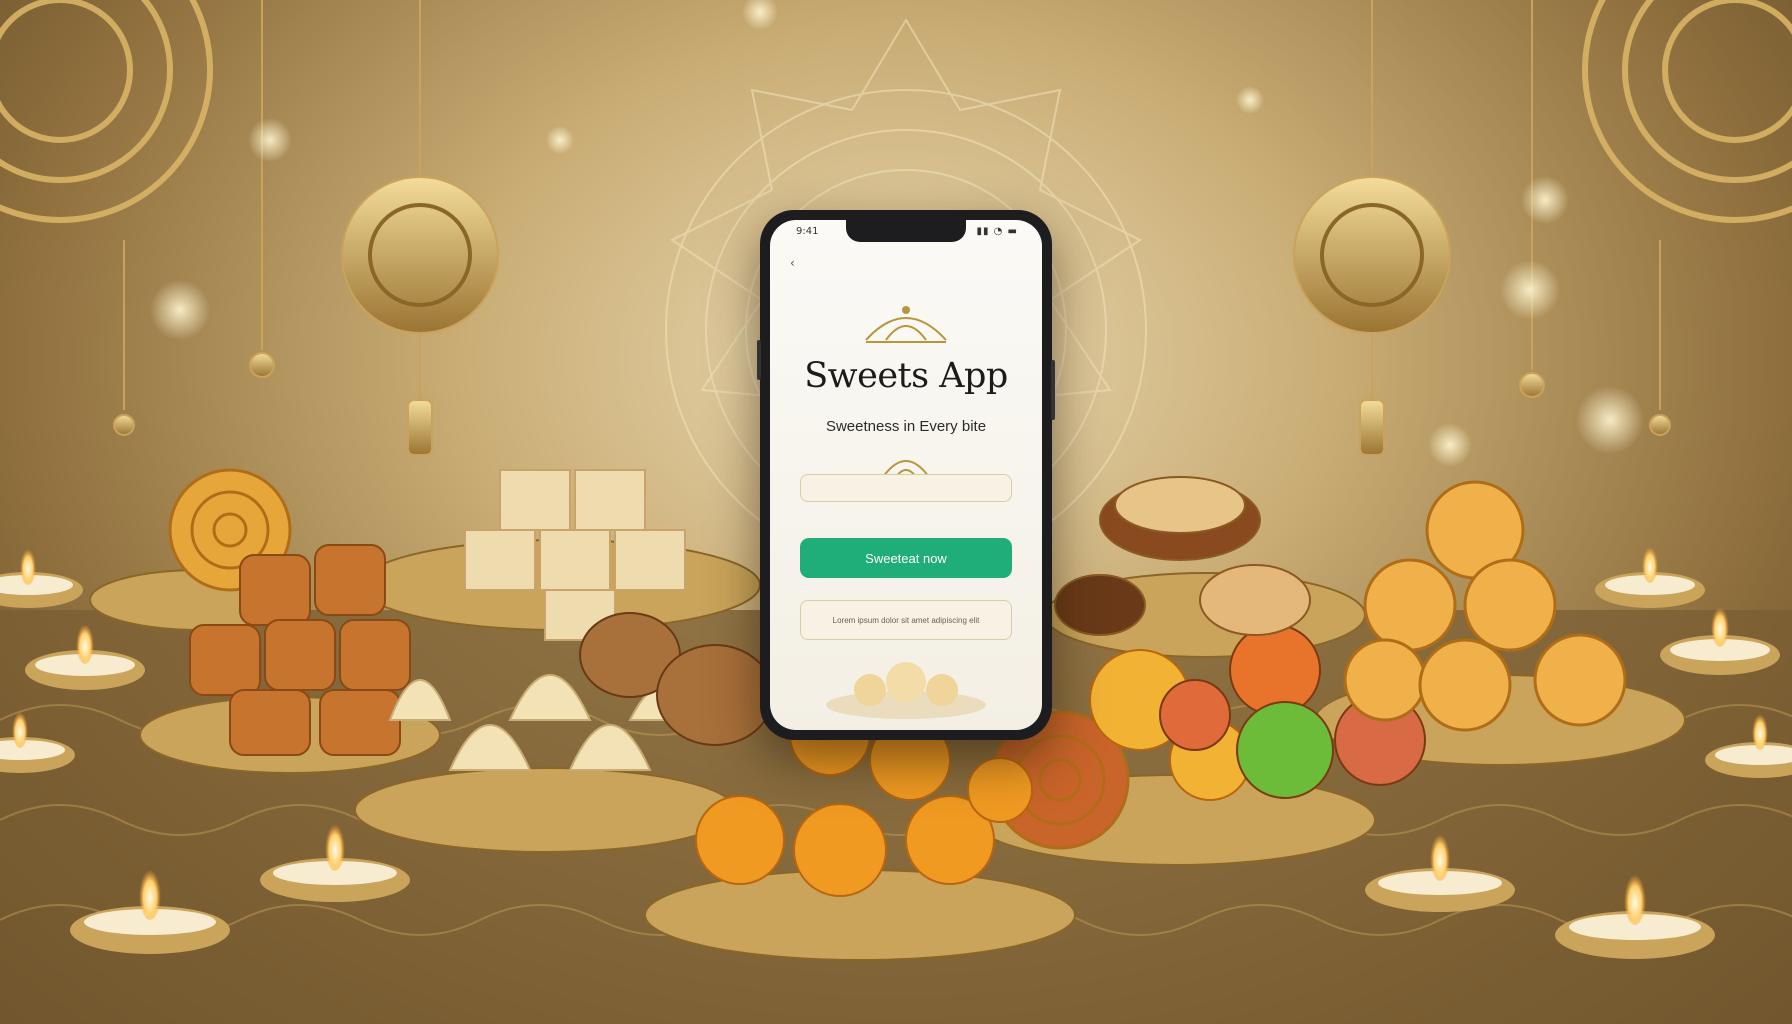 This screenshot has height=1024, width=1792. I want to click on status-time: 9:41, so click(807, 231).